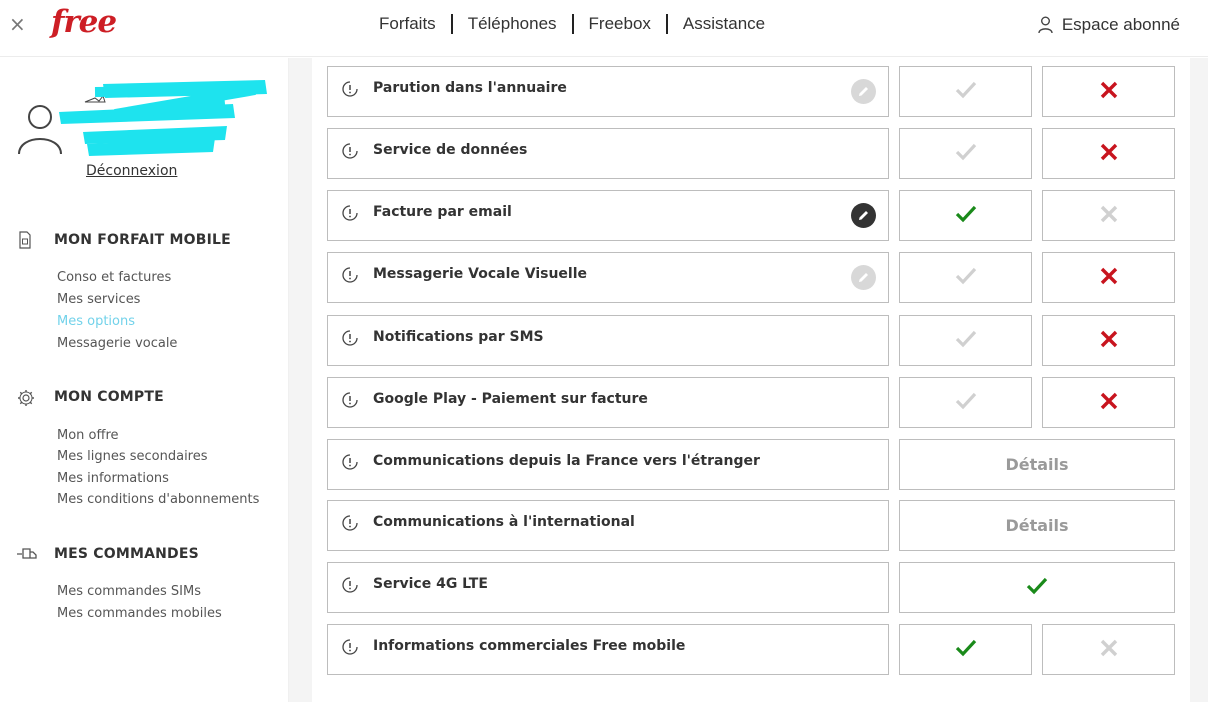  I want to click on option-label: Facture par email, so click(442, 212).